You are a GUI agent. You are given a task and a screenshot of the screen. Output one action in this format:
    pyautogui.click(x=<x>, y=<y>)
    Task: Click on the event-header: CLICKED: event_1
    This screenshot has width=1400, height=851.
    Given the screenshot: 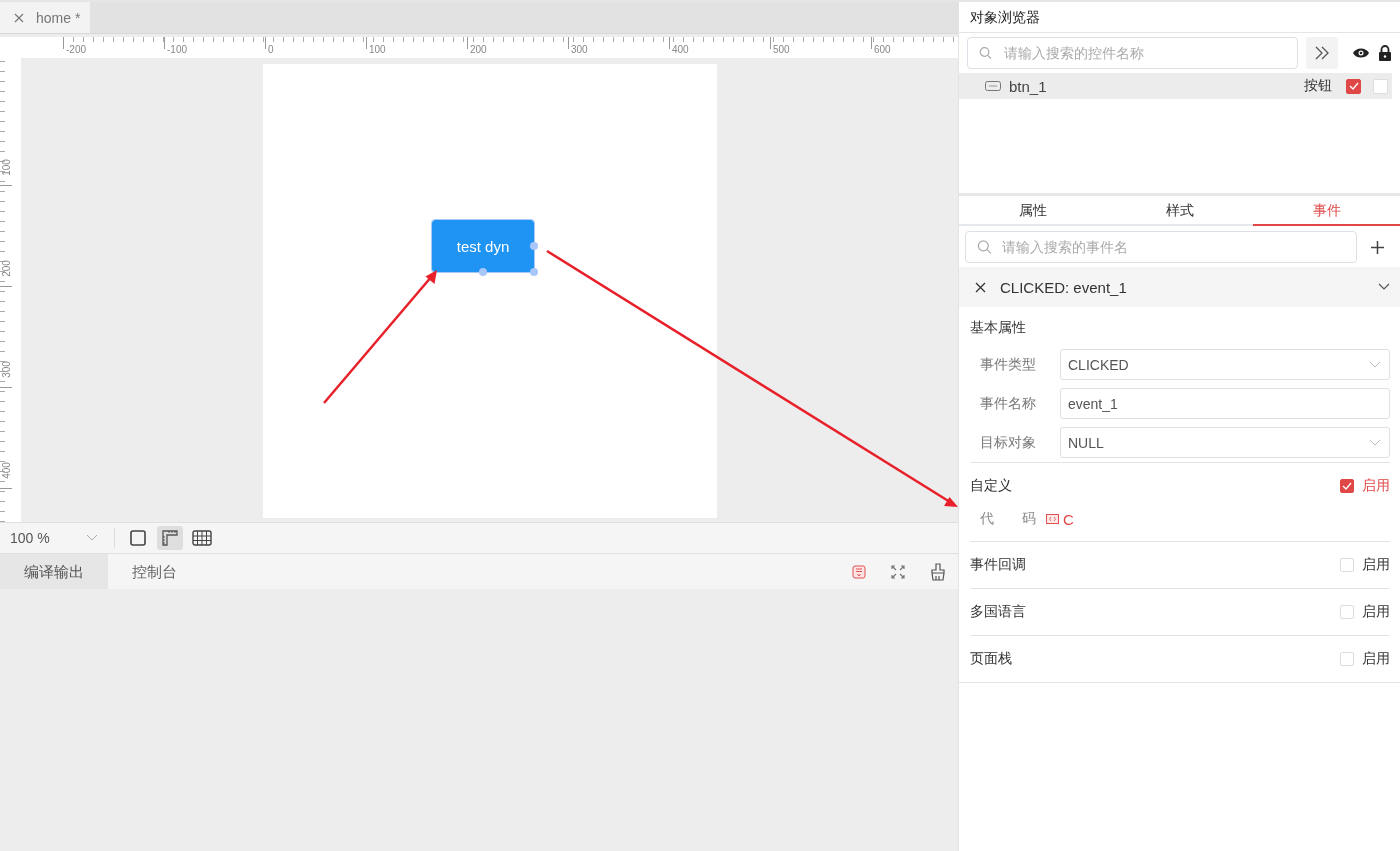 What is the action you would take?
    pyautogui.click(x=1179, y=287)
    